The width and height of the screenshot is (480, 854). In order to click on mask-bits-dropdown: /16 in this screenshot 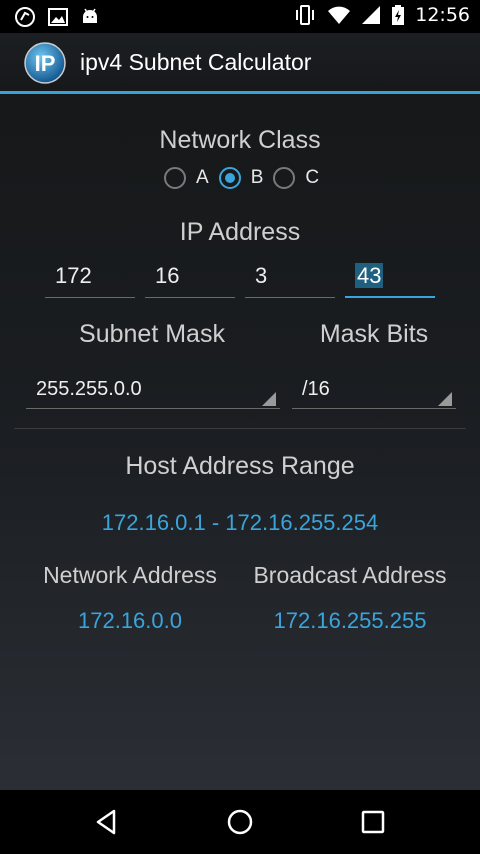, I will do `click(374, 389)`.